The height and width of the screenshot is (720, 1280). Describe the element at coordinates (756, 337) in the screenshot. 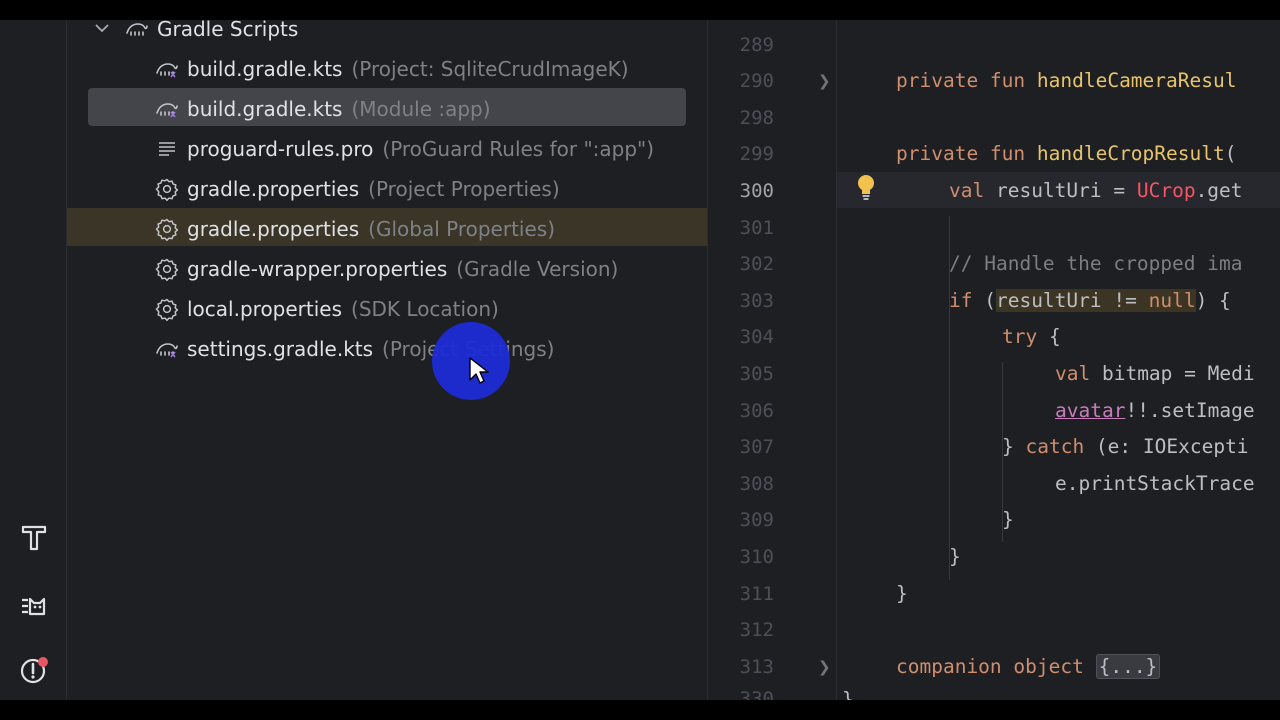

I see `line-number: 304` at that location.